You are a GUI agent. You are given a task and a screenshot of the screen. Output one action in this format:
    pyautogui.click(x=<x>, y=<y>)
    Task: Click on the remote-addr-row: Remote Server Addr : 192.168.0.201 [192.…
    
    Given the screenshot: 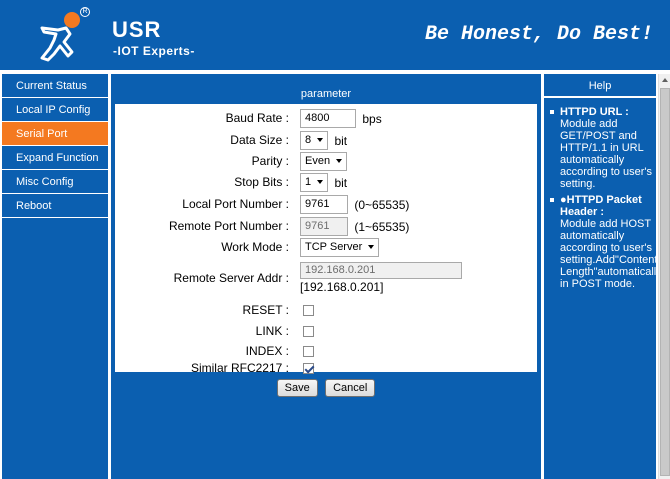 What is the action you would take?
    pyautogui.click(x=326, y=280)
    